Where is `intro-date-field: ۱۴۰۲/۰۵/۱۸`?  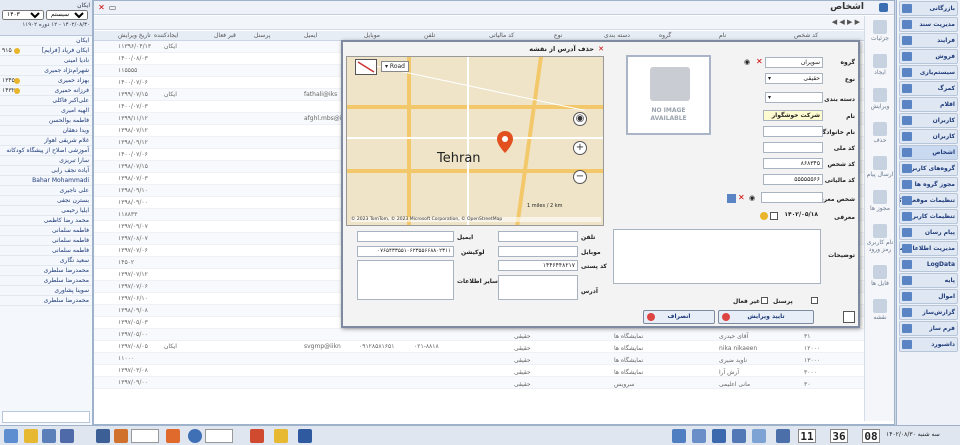
intro-date-field: ۱۴۰۲/۰۵/۱۸ is located at coordinates (800, 215).